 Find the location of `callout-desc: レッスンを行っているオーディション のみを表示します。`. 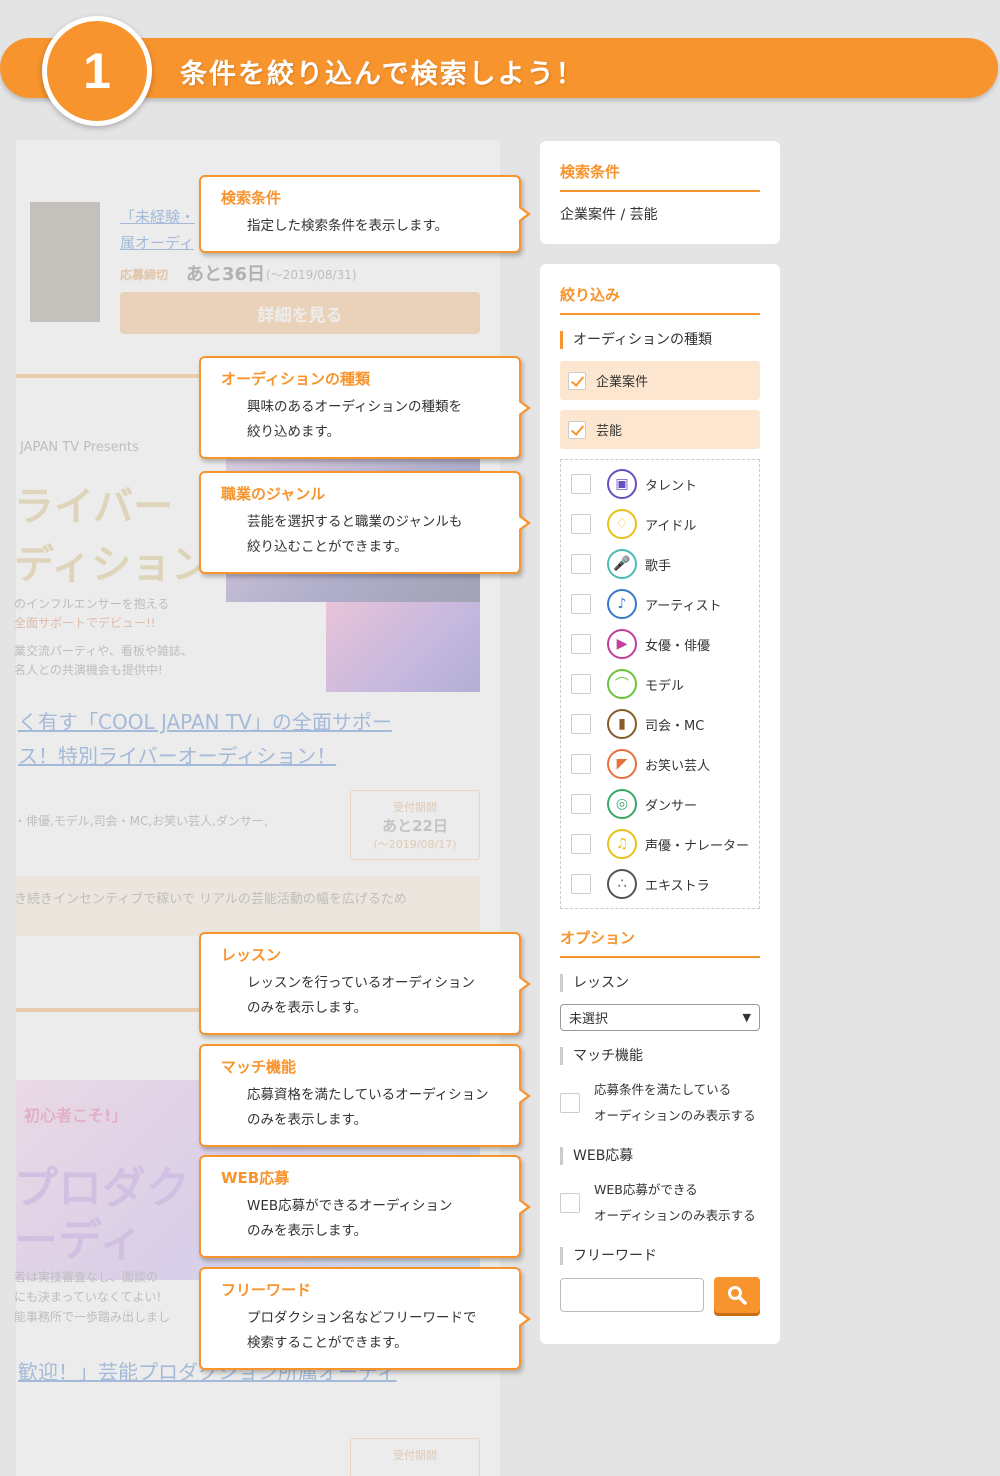

callout-desc: レッスンを行っているオーディション のみを表示します。 is located at coordinates (361, 995).